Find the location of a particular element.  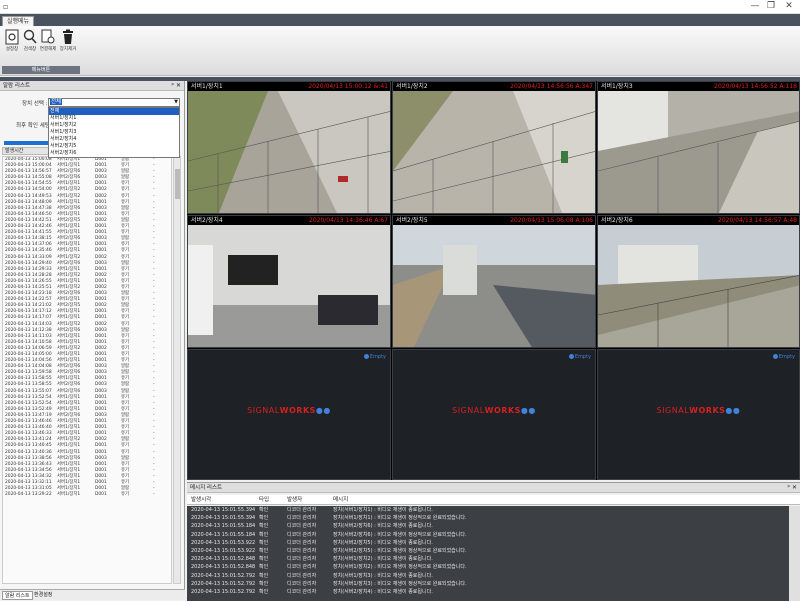

alarm-panel-header: 알람 리스트 ᵖ ✕ is located at coordinates (92, 86).